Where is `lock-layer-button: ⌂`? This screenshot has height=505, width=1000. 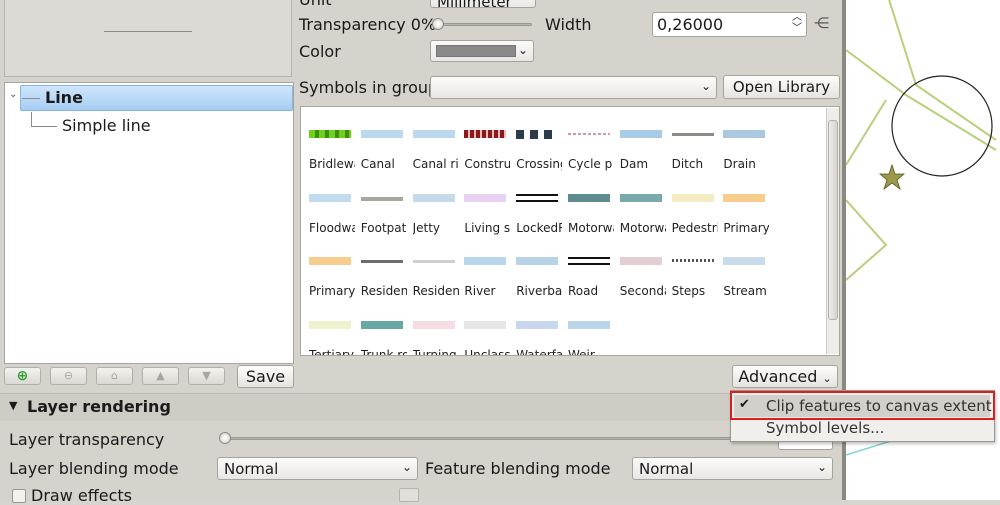 lock-layer-button: ⌂ is located at coordinates (114, 376).